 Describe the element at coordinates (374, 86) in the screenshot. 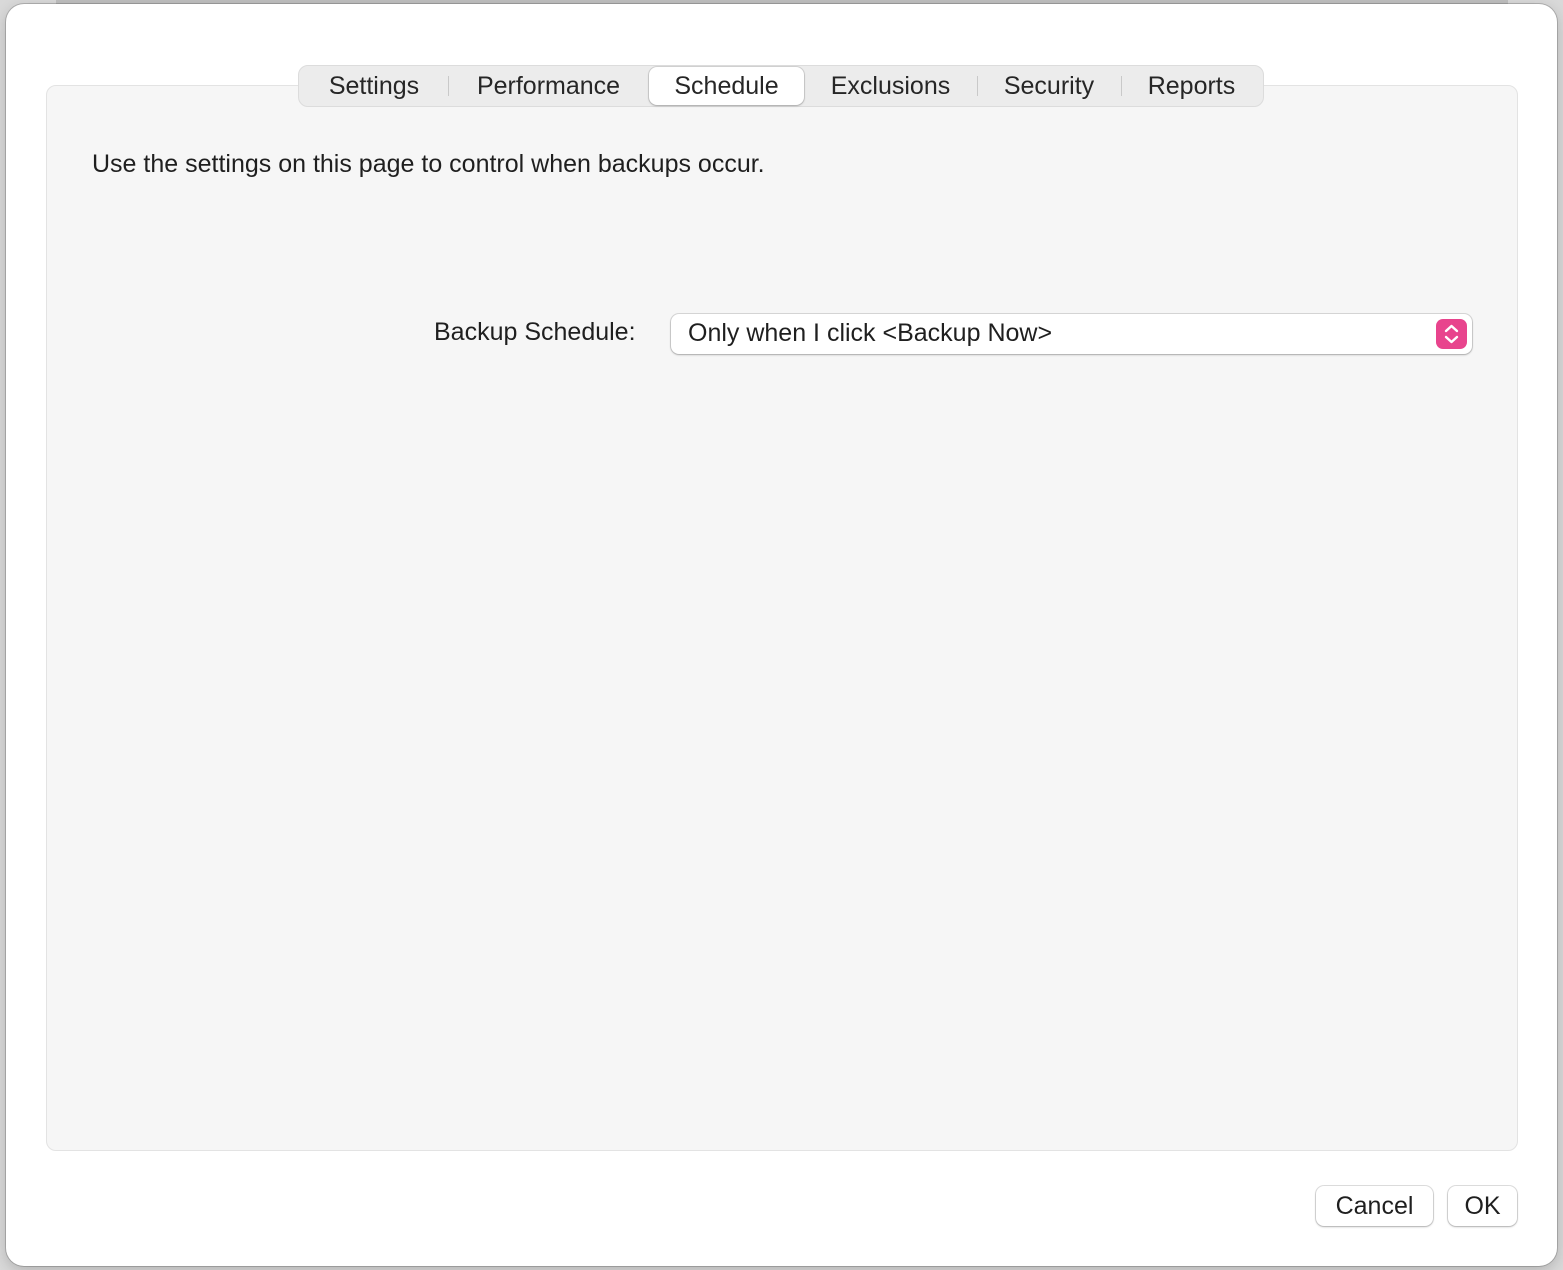

I see `tab-settings: Settings` at that location.